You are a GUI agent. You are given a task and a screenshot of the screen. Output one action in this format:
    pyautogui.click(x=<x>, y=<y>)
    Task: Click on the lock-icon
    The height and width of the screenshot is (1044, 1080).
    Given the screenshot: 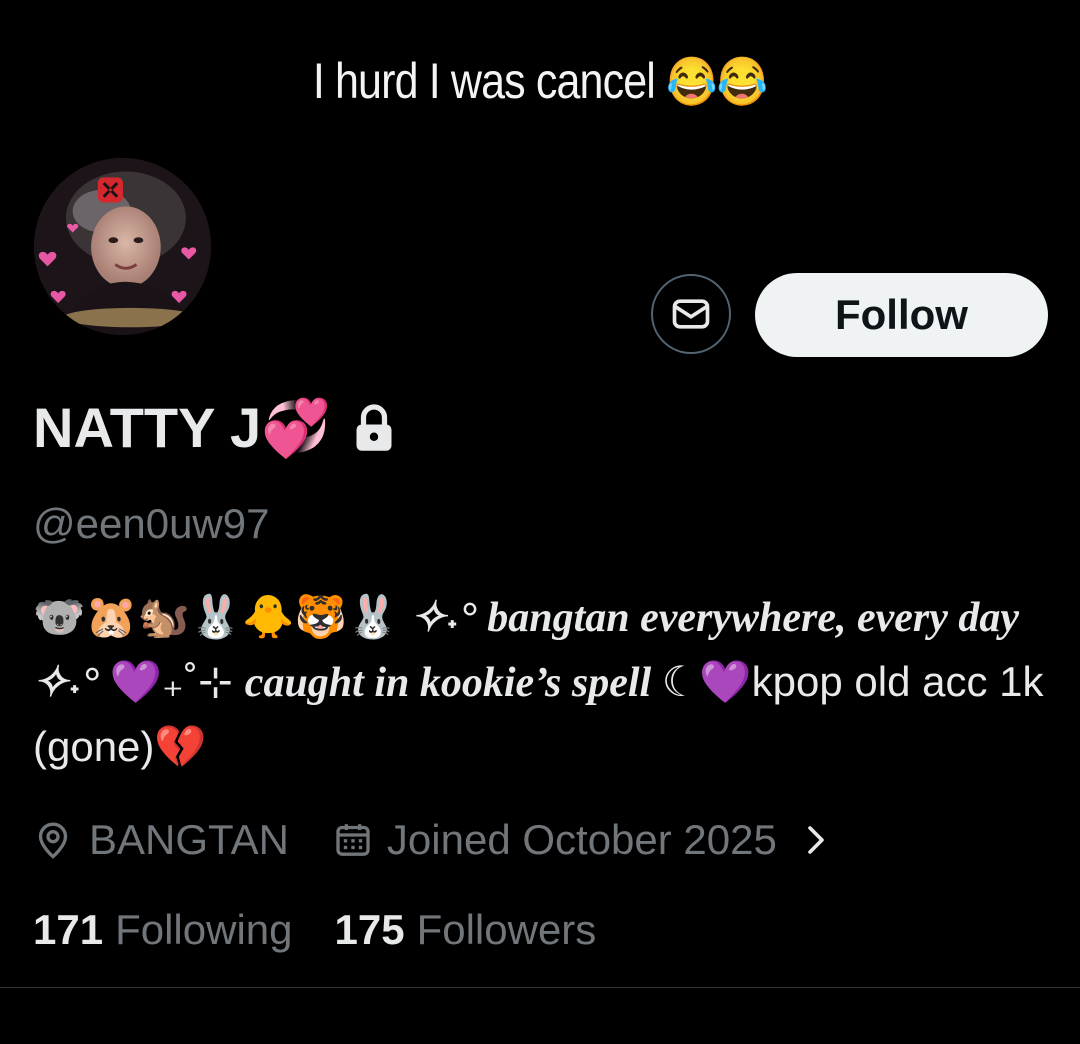 What is the action you would take?
    pyautogui.click(x=374, y=427)
    